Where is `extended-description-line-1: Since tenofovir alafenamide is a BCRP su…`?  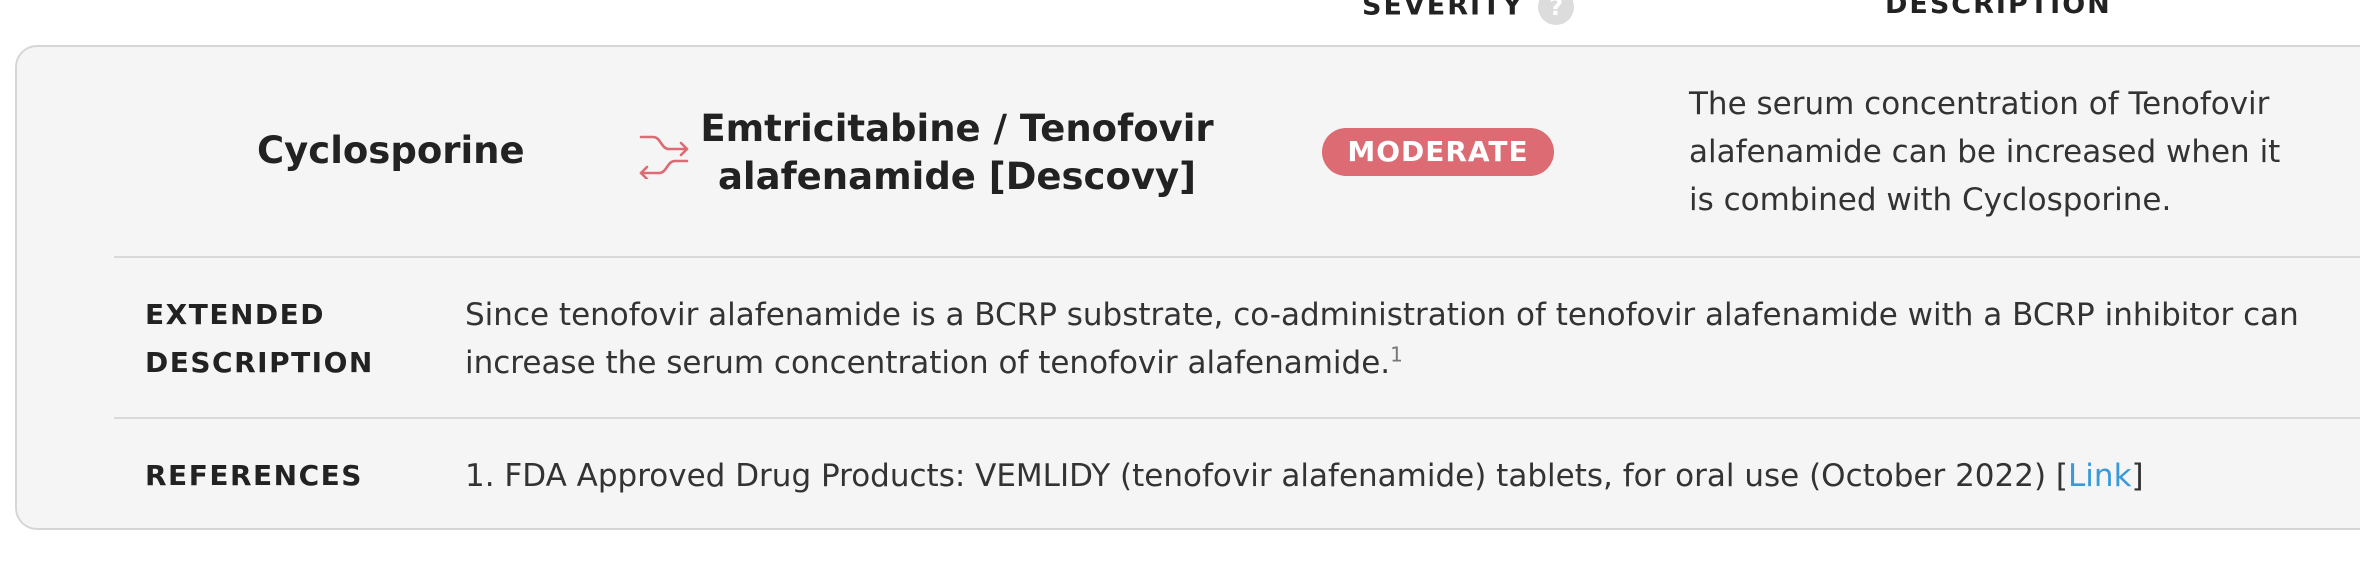 extended-description-line-1: Since tenofovir alafenamide is a BCRP su… is located at coordinates (1382, 315).